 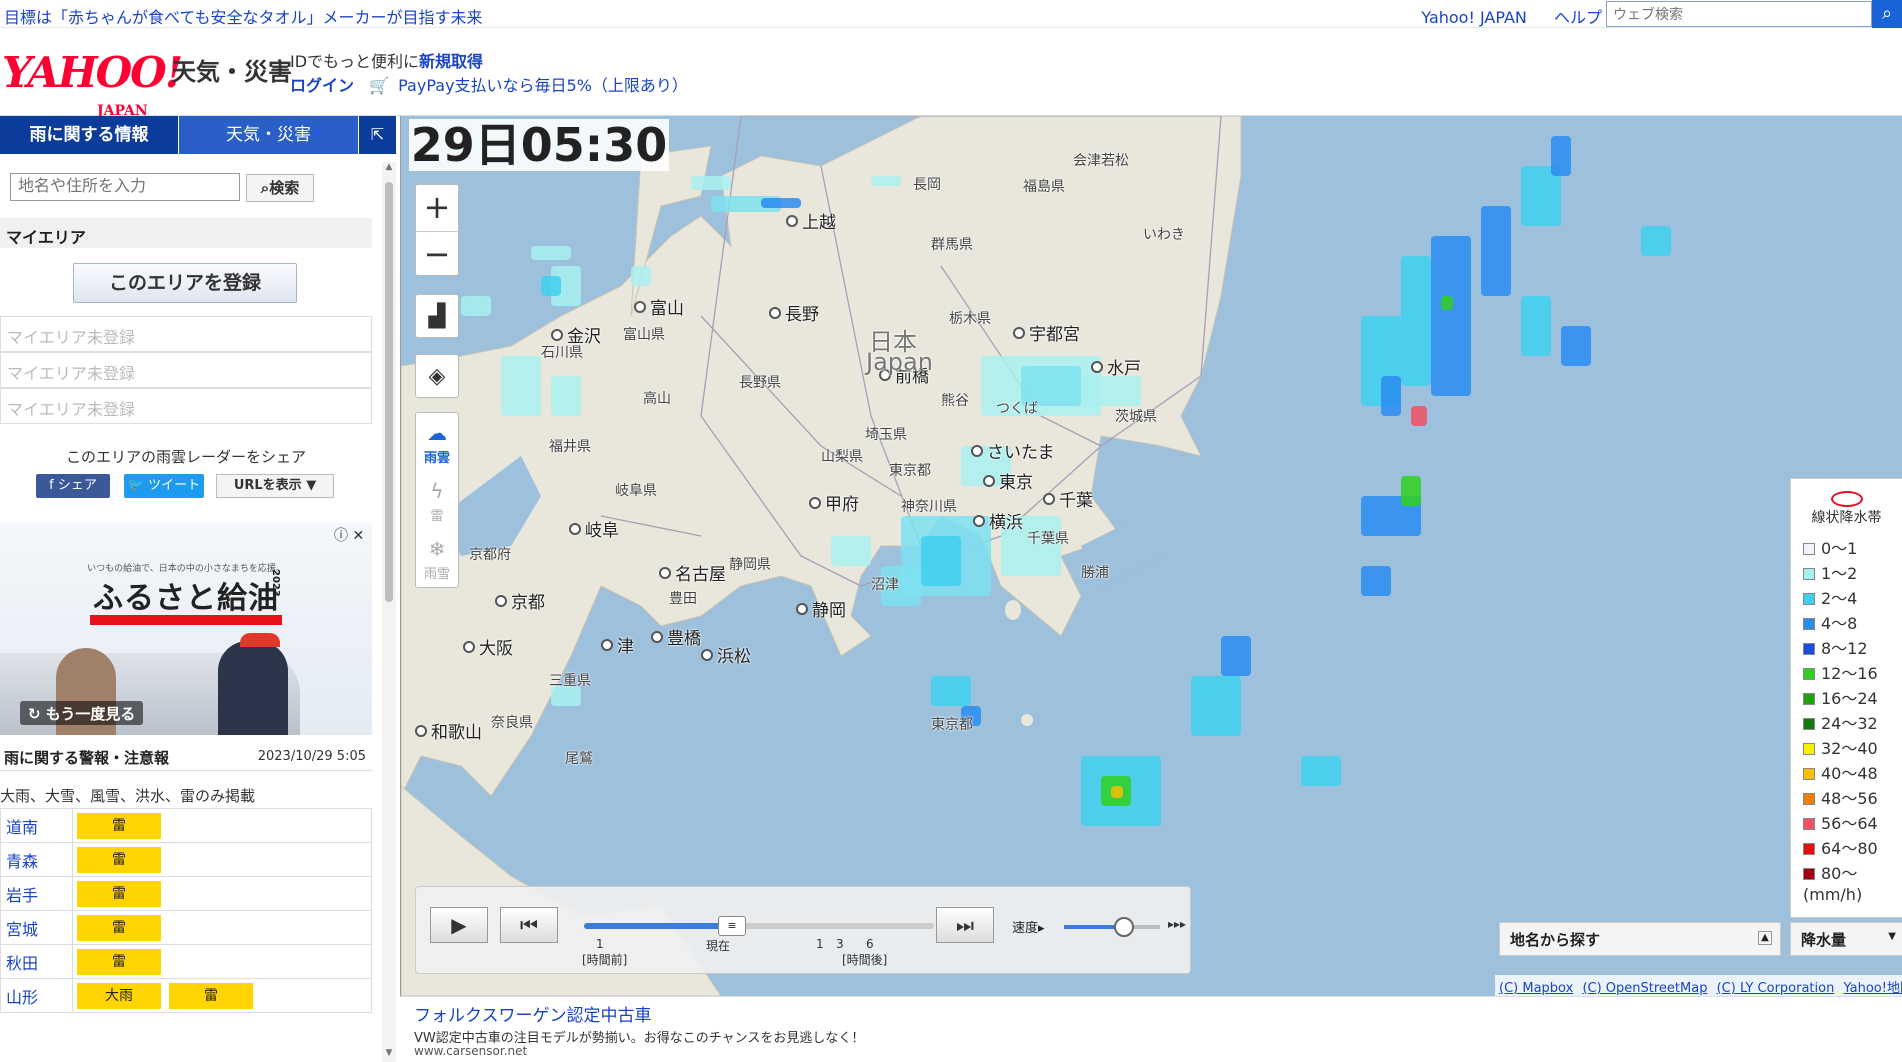 What do you see at coordinates (1536, 988) in the screenshot?
I see `attribution-link: (C) Mapbox` at bounding box center [1536, 988].